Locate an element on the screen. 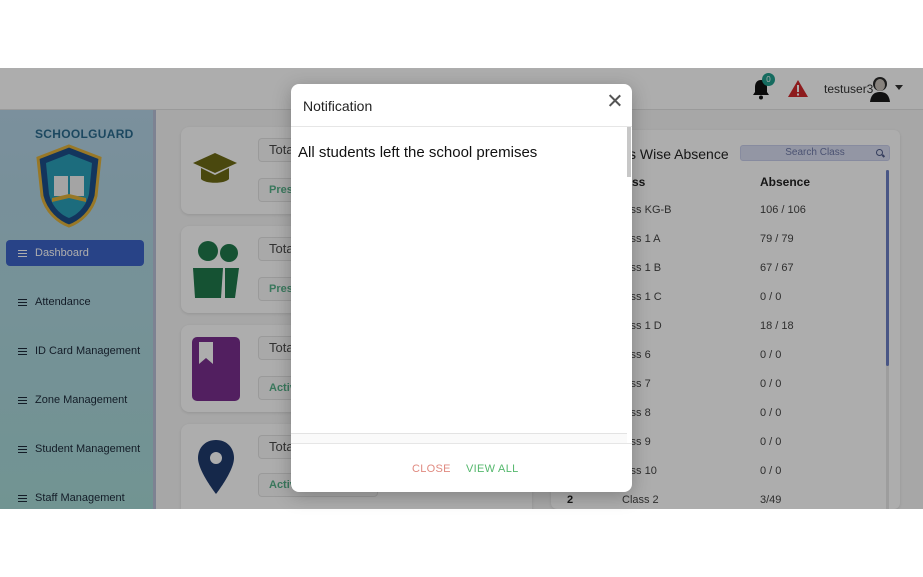 This screenshot has width=923, height=577. close-button: CLOSE is located at coordinates (431, 469).